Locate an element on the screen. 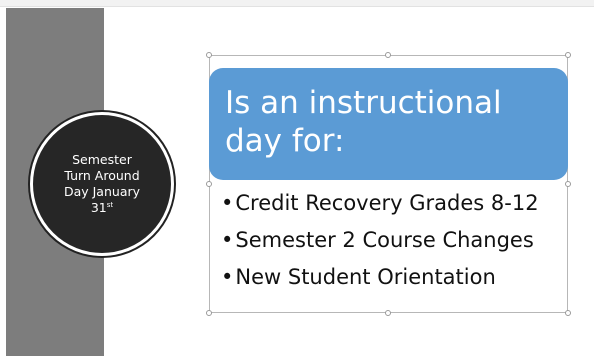  bullet-text: New Student Orientation is located at coordinates (365, 277).